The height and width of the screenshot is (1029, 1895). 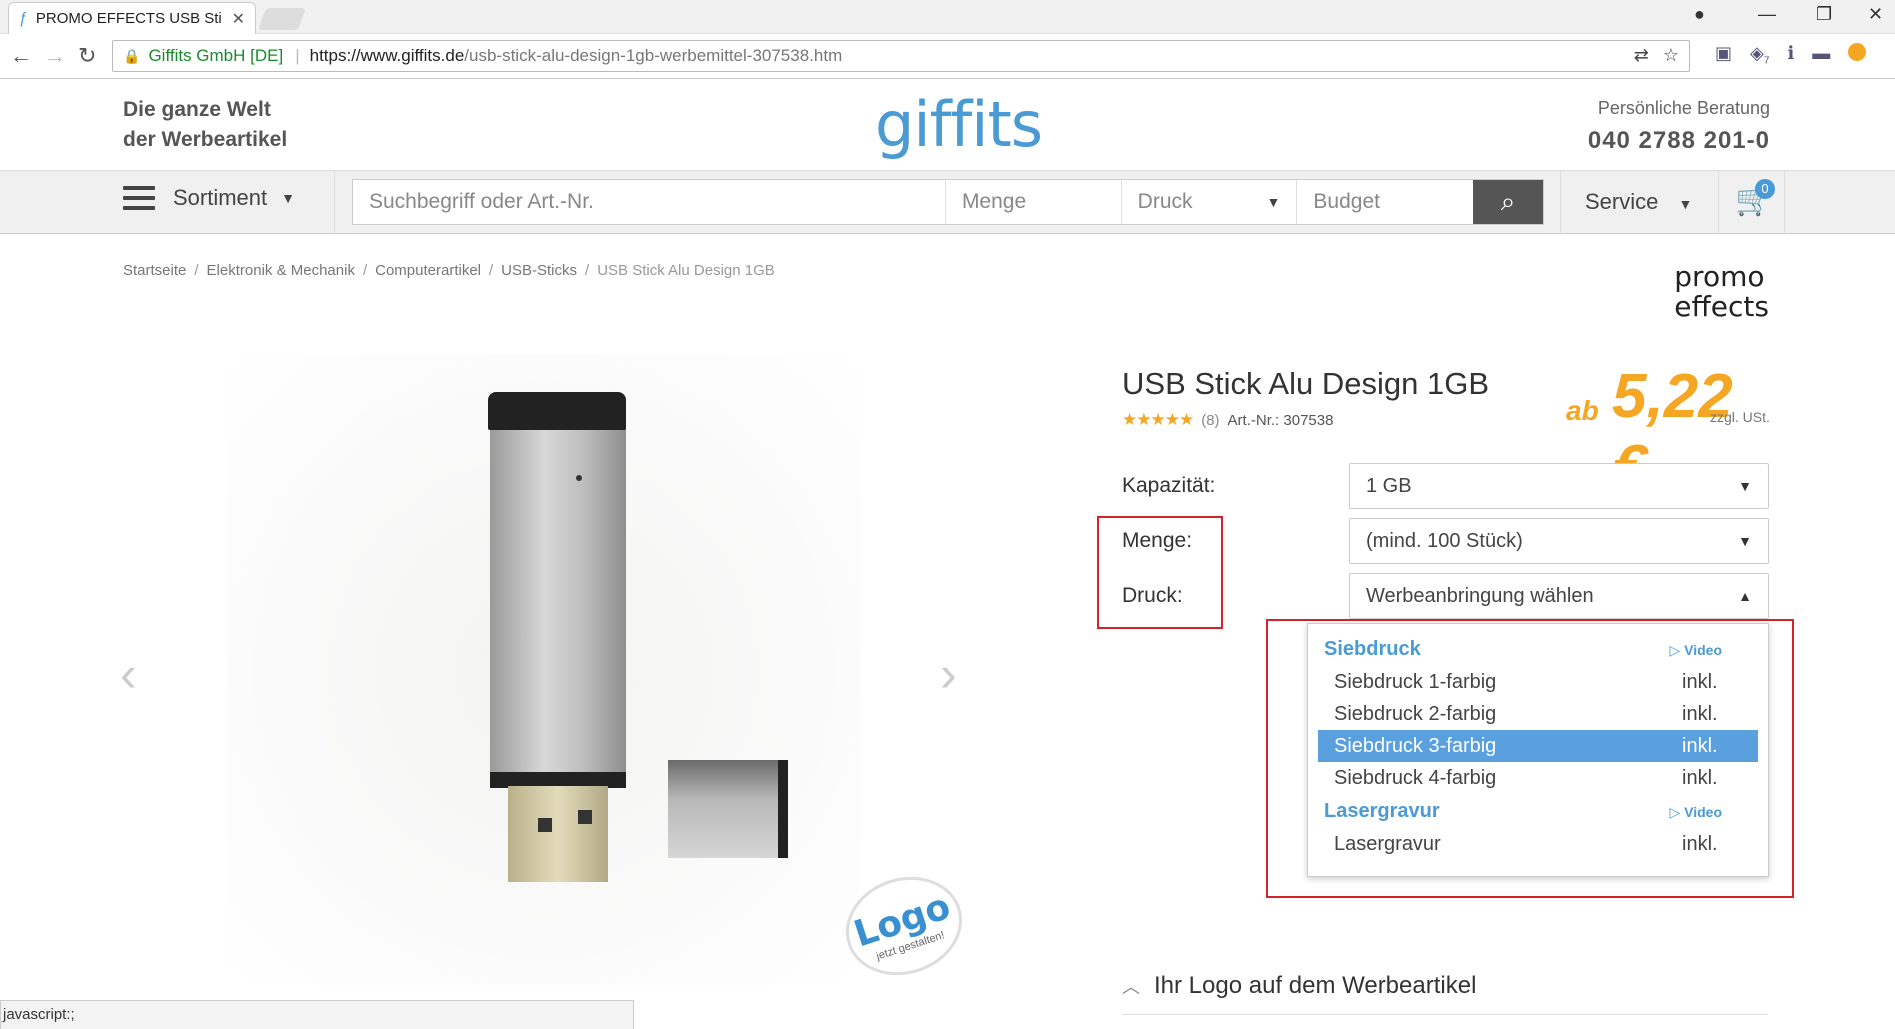 What do you see at coordinates (1158, 419) in the screenshot?
I see `rating-stars-icon: ★★★★★` at bounding box center [1158, 419].